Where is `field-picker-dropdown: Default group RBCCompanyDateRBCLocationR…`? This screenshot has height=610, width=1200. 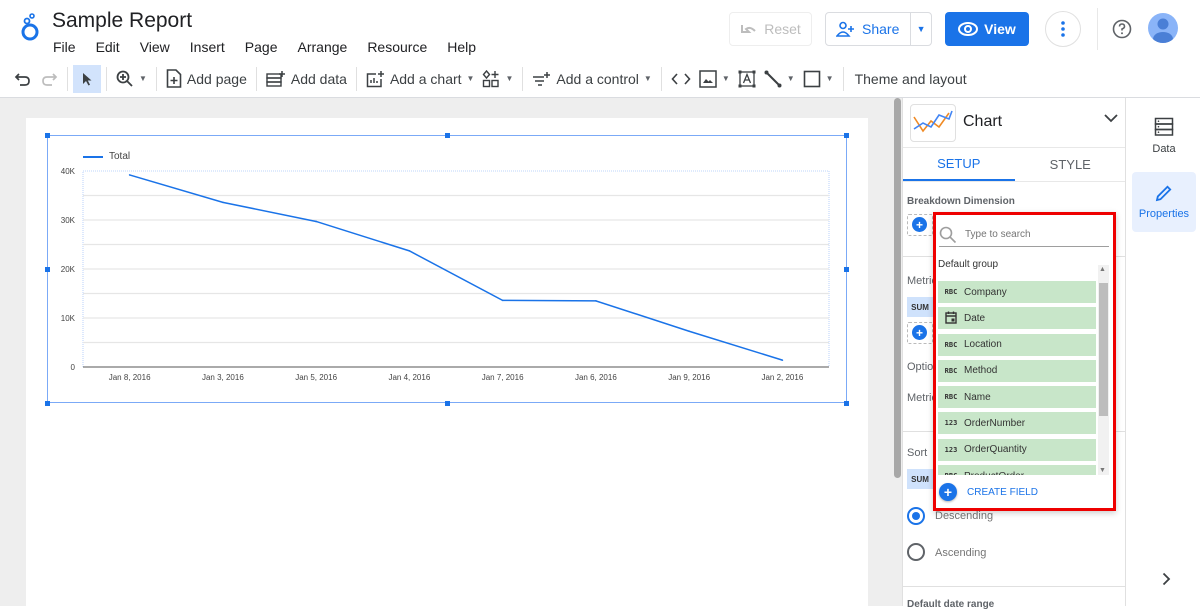 field-picker-dropdown: Default group RBCCompanyDateRBCLocationR… is located at coordinates (1024, 361).